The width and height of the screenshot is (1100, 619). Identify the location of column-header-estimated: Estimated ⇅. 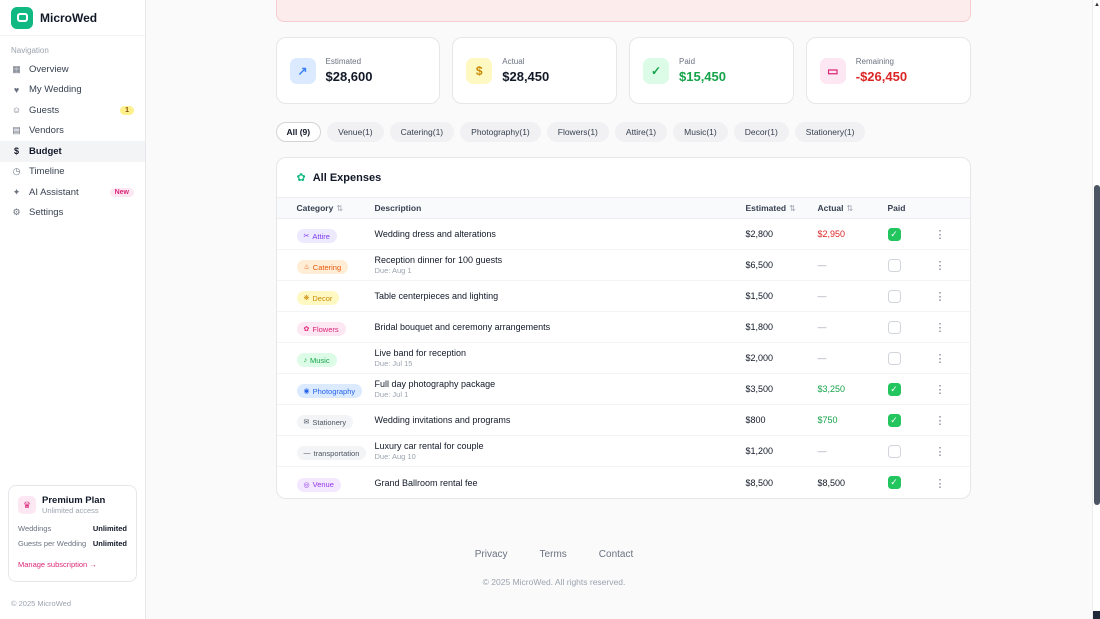
(782, 208).